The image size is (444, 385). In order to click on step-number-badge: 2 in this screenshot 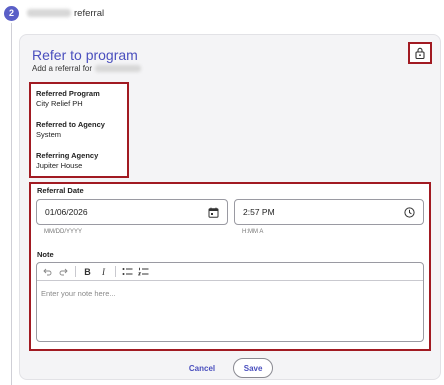, I will do `click(11, 13)`.